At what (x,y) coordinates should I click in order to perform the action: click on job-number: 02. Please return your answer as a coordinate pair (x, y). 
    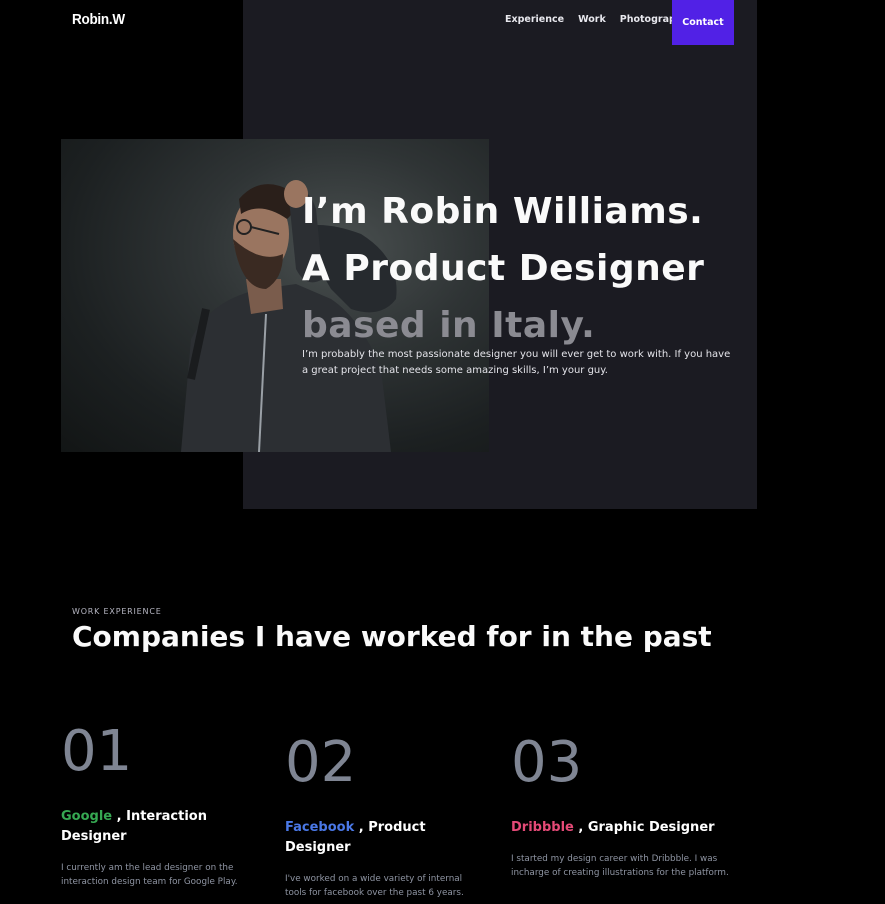
    Looking at the image, I should click on (321, 762).